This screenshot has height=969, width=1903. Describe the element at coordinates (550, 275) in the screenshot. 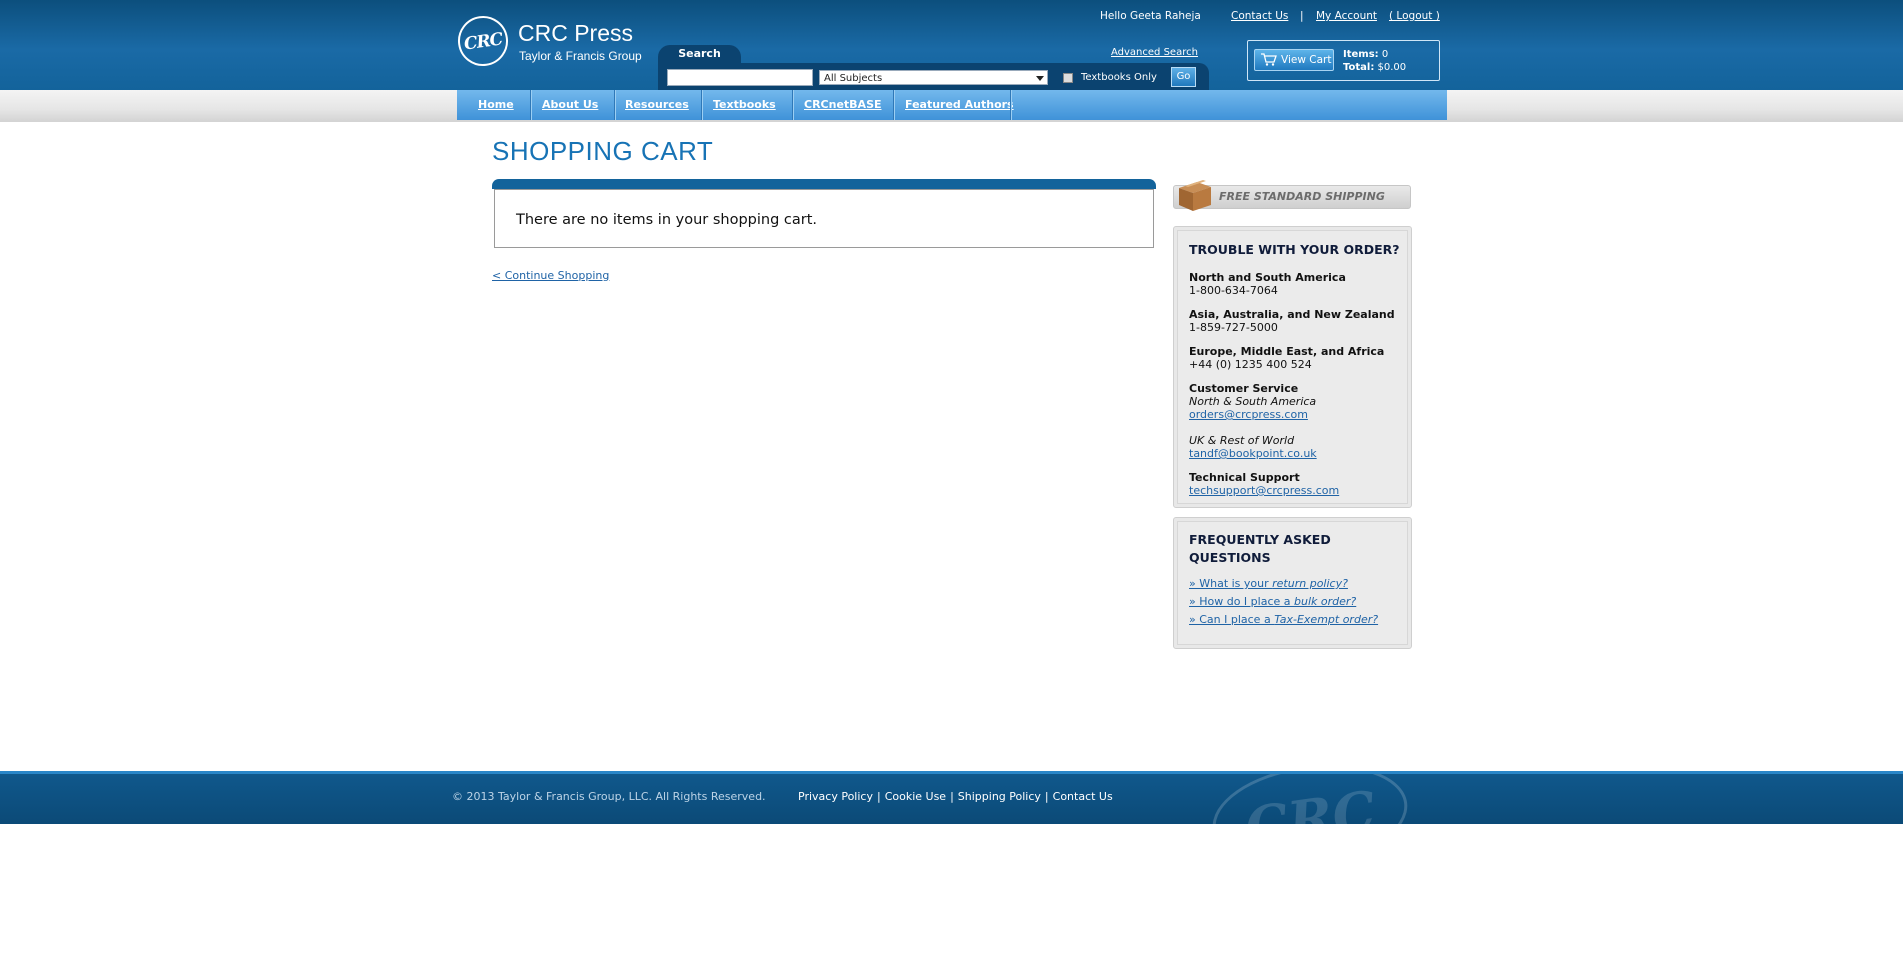

I see `continue-shopping-link: < Continue Shopping` at that location.